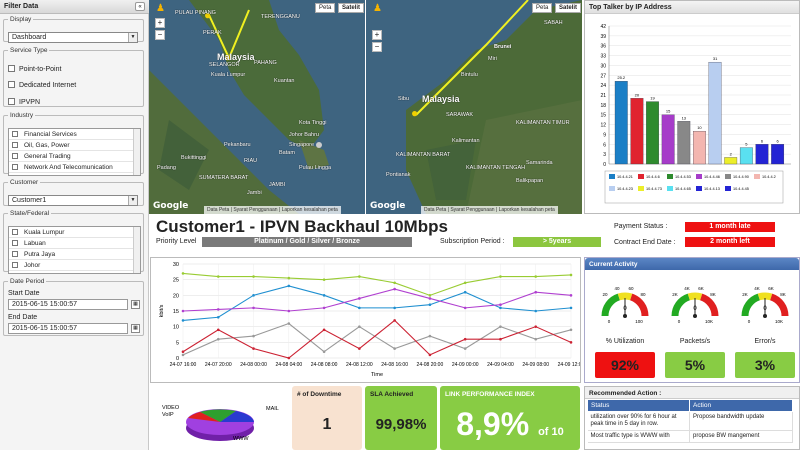  I want to click on start-date-input: 2015-06-15 15:00:57, so click(68, 304).